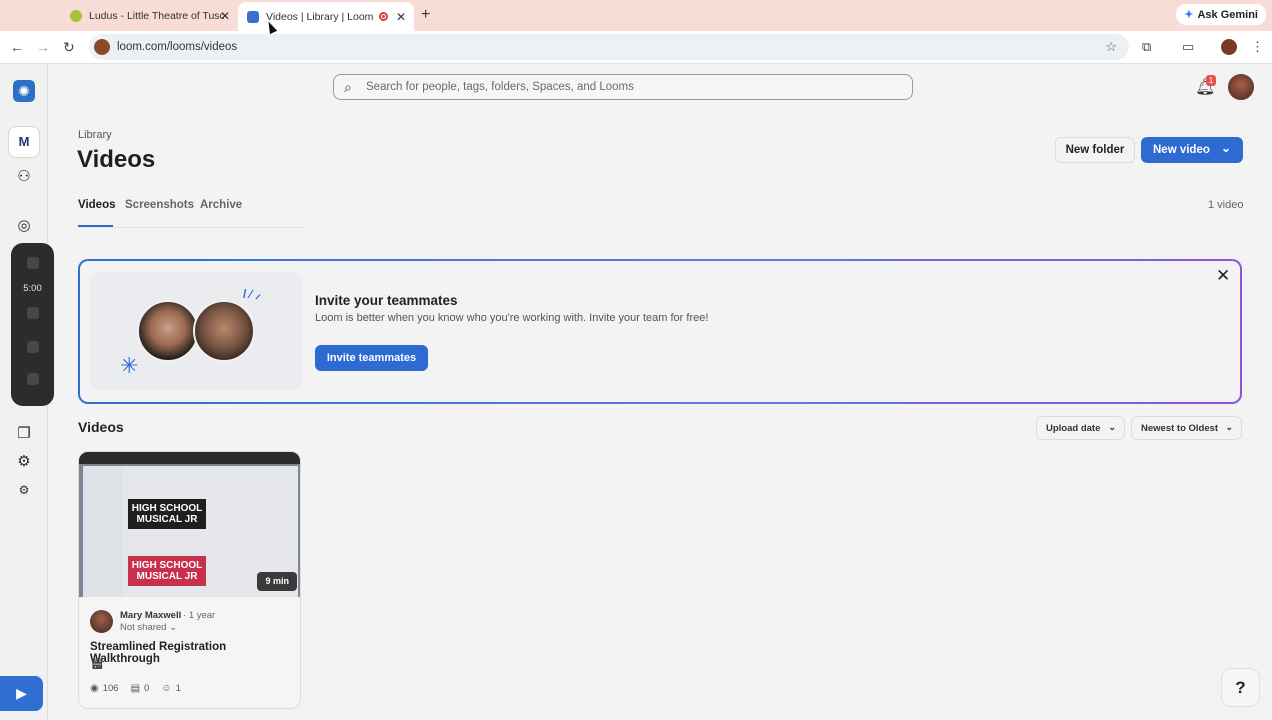 This screenshot has width=1272, height=720. Describe the element at coordinates (24, 142) in the screenshot. I see `workspace-switcher: M` at that location.